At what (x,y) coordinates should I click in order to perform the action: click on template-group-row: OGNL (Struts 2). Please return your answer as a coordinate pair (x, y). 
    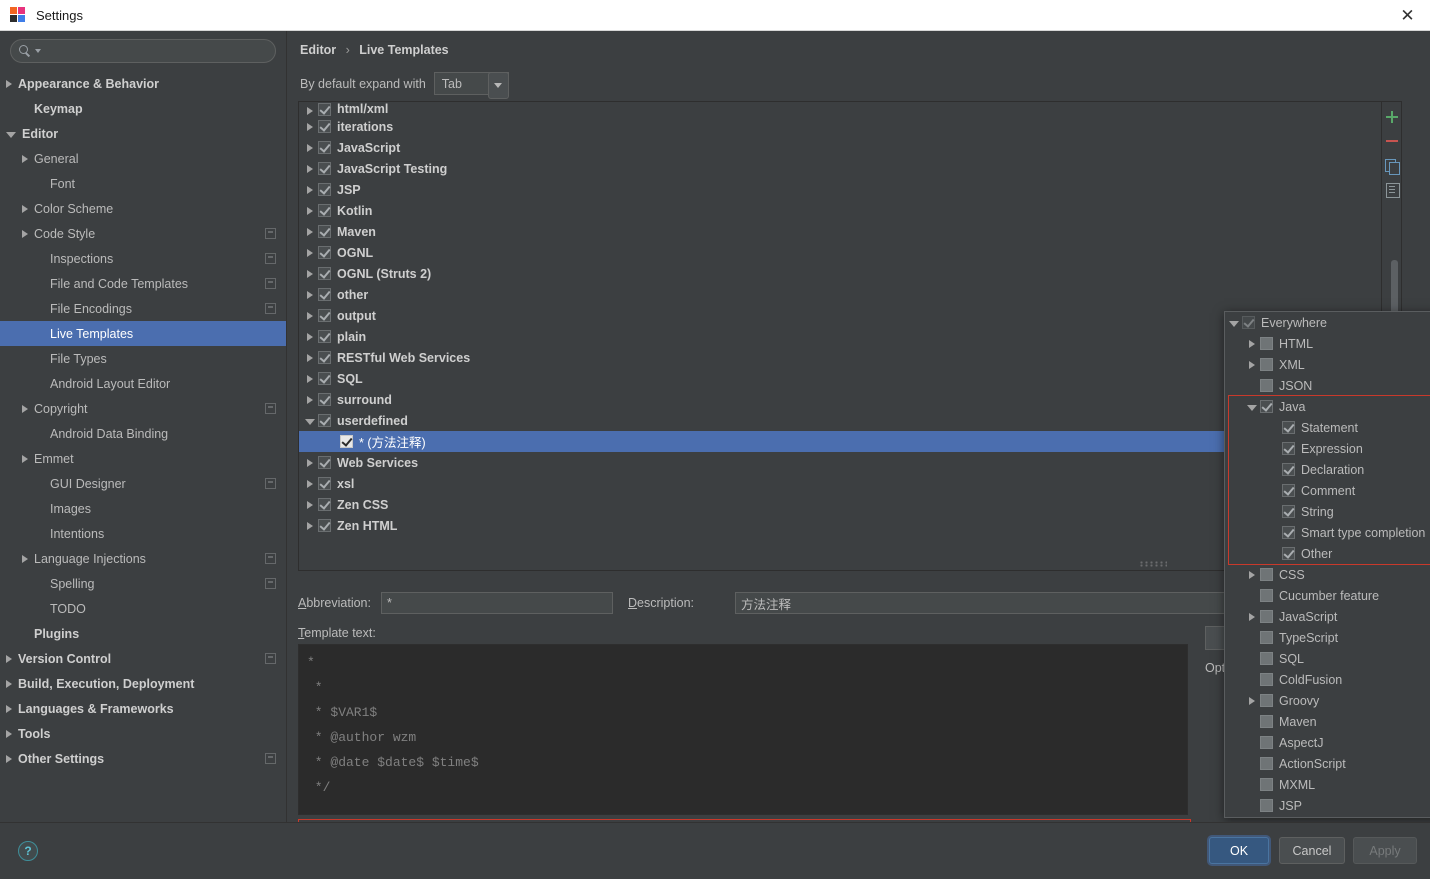
    Looking at the image, I should click on (840, 273).